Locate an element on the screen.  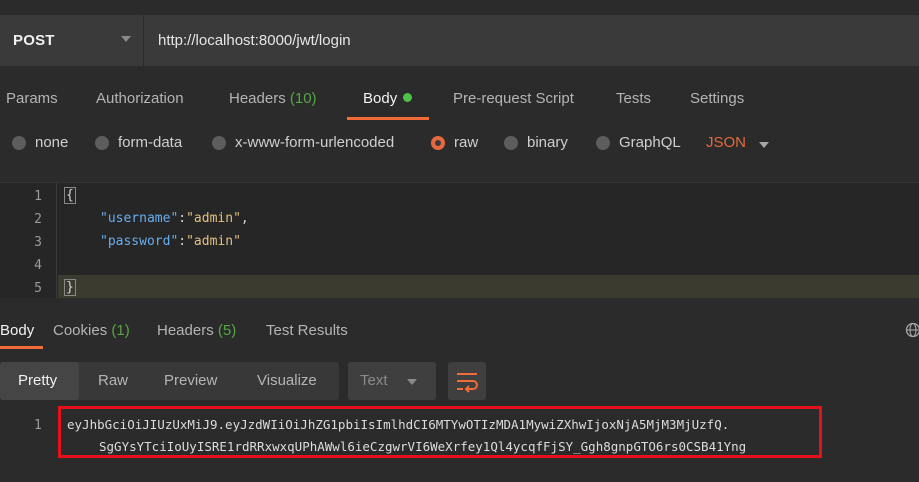
view-visualize-button: Visualize is located at coordinates (287, 380).